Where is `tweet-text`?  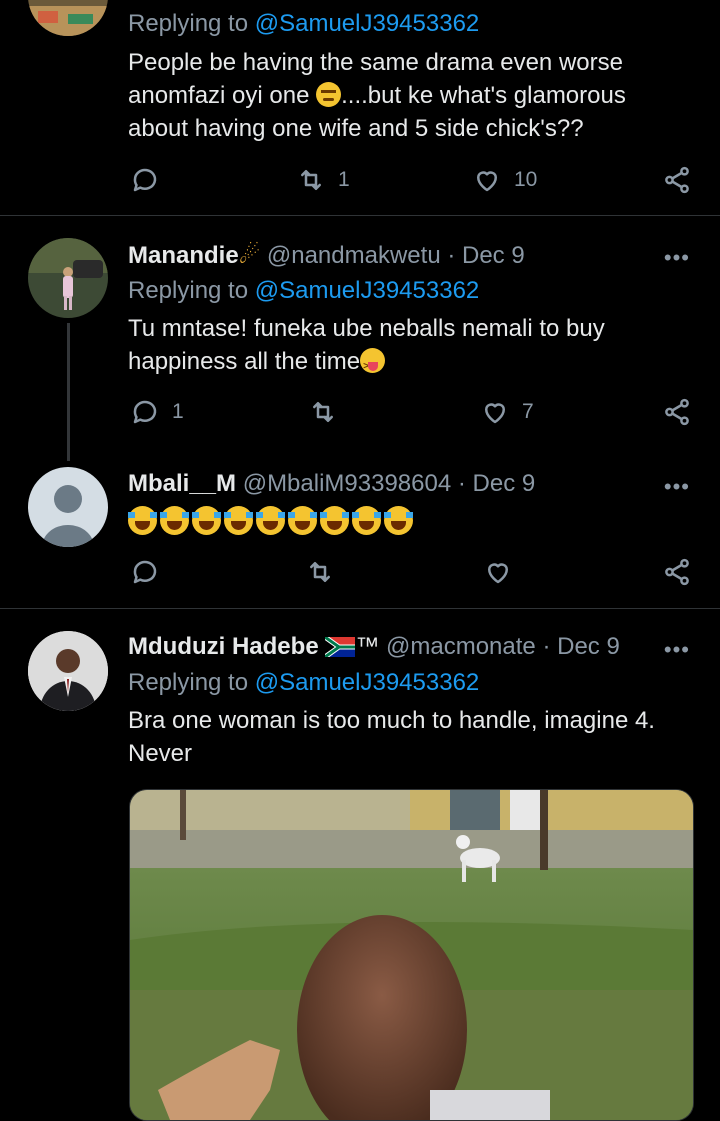 tweet-text is located at coordinates (408, 523).